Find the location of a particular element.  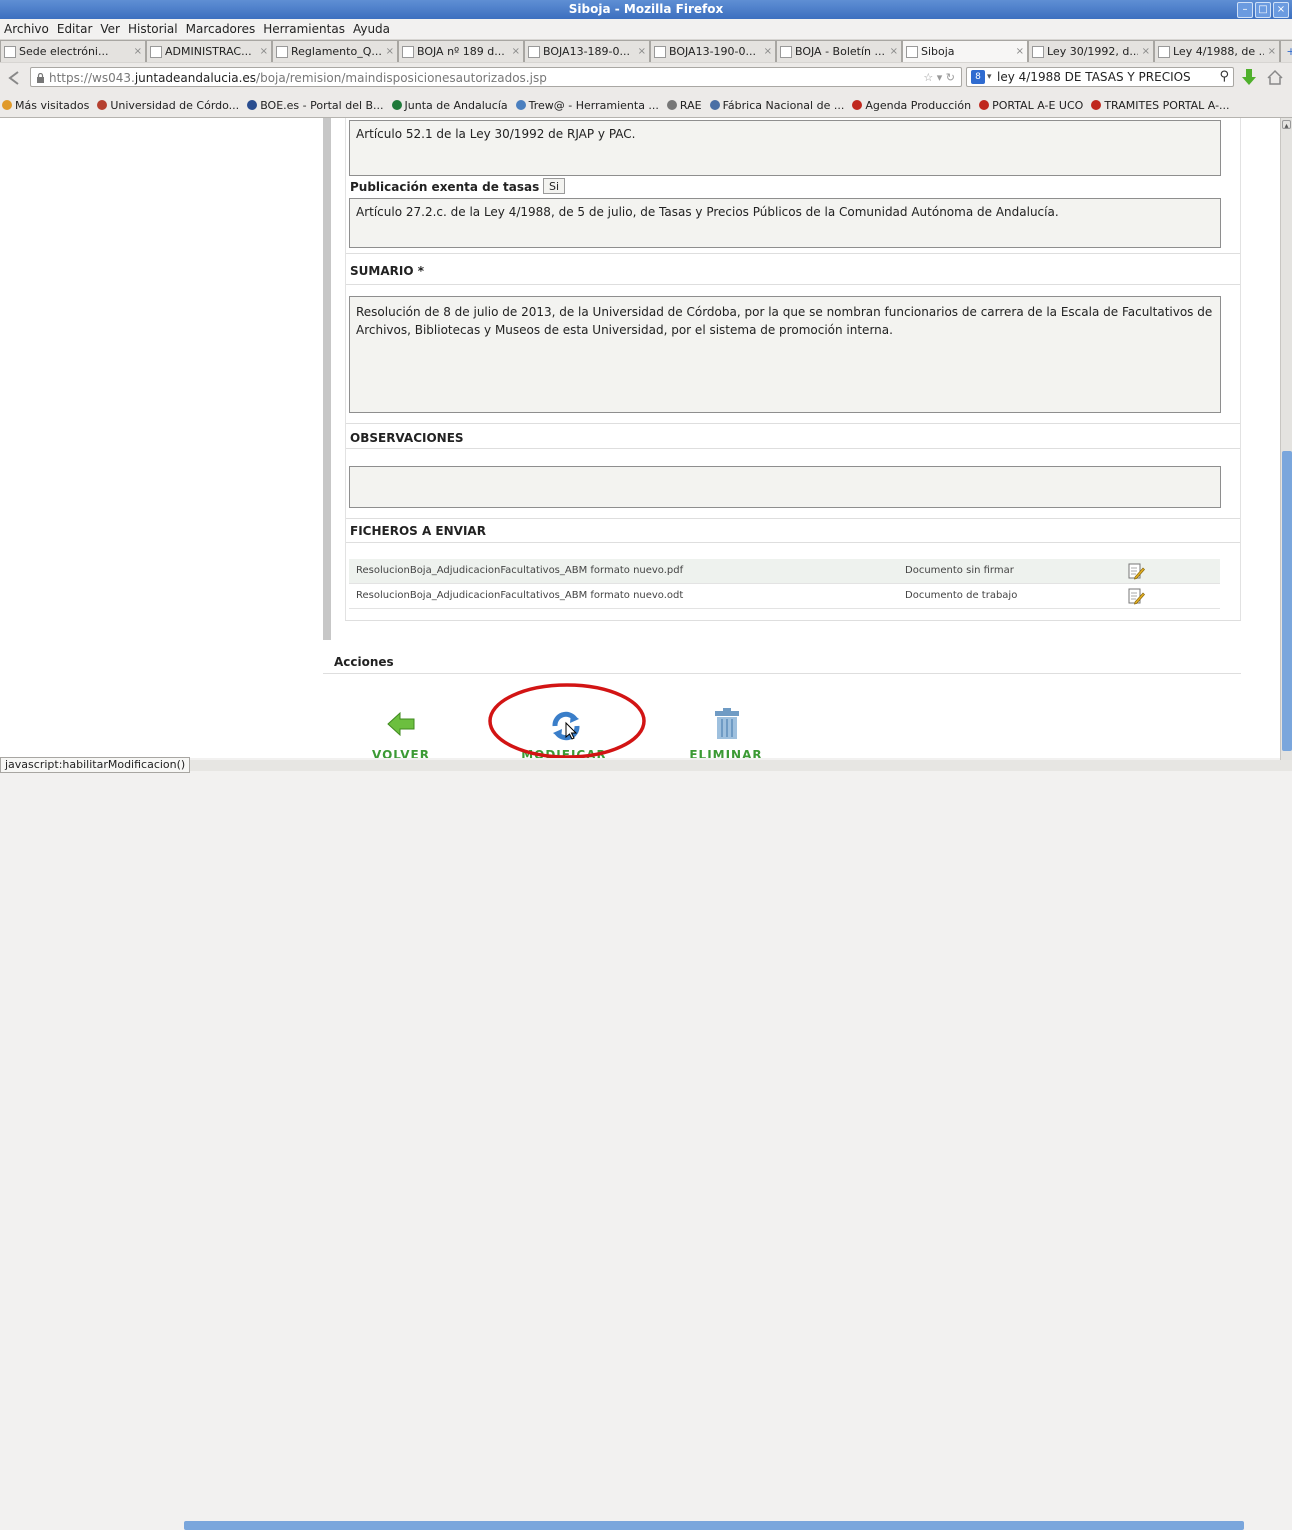

search-box: 8 ▾ ley 4/1988 DE TASAS Y PRECIOS ⚲ is located at coordinates (1100, 77).